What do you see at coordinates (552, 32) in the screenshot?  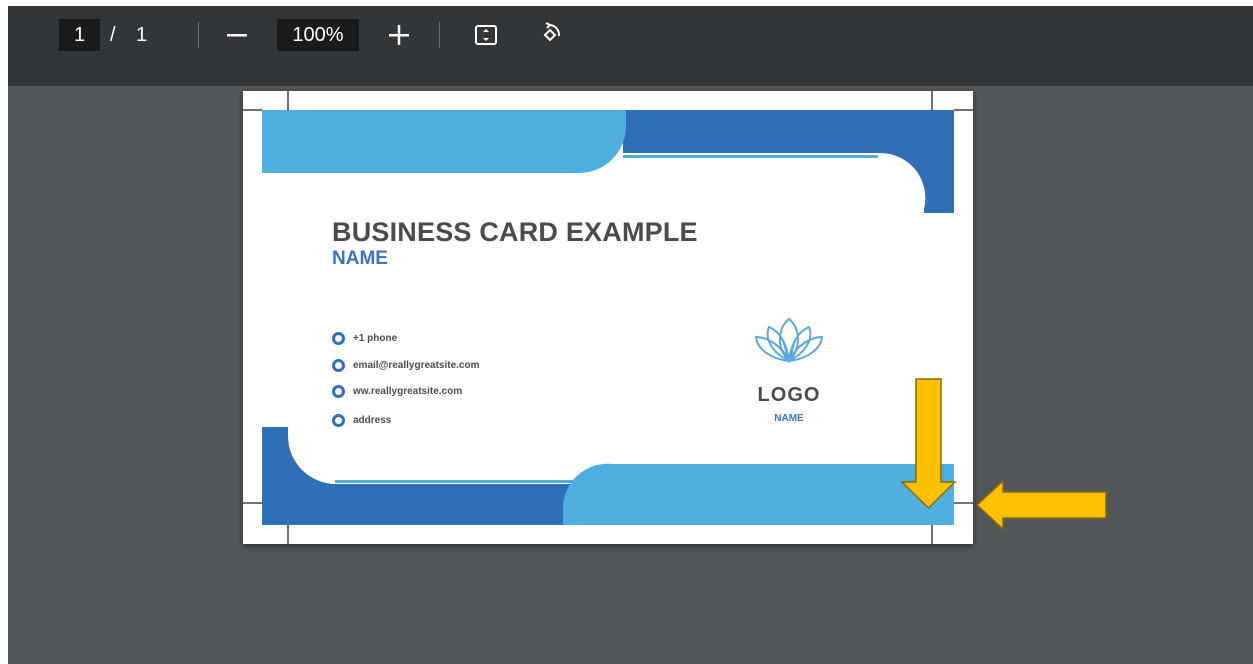 I see `rotate-icon` at bounding box center [552, 32].